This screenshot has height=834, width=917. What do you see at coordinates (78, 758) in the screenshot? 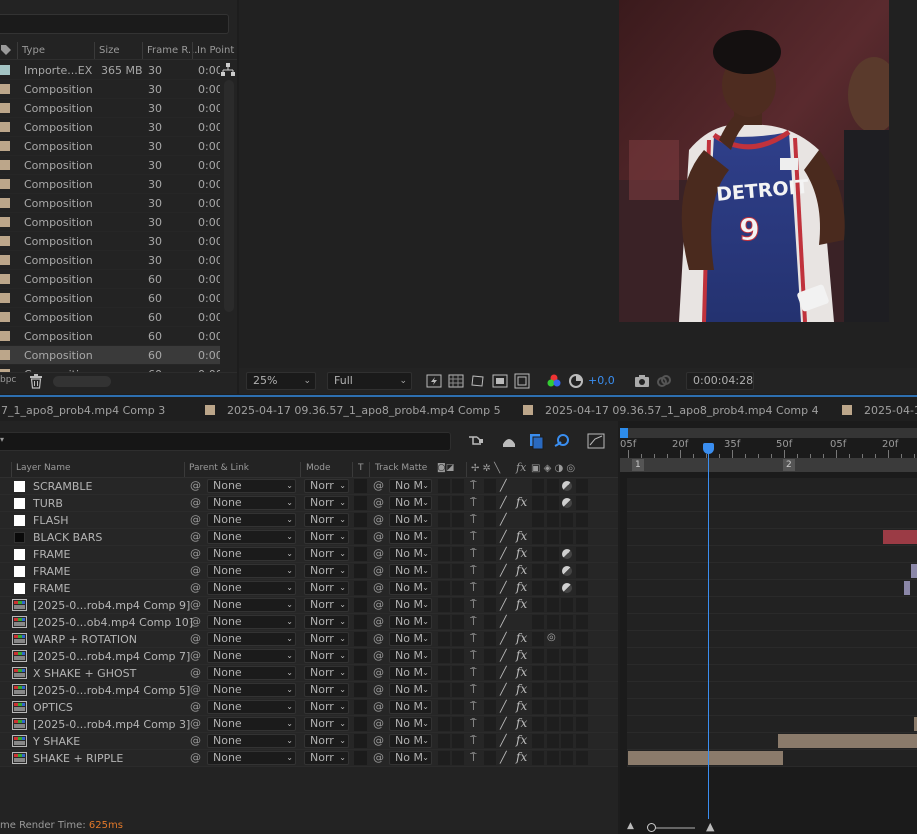
I see `layer-name: SHAKE + RIPPLE` at bounding box center [78, 758].